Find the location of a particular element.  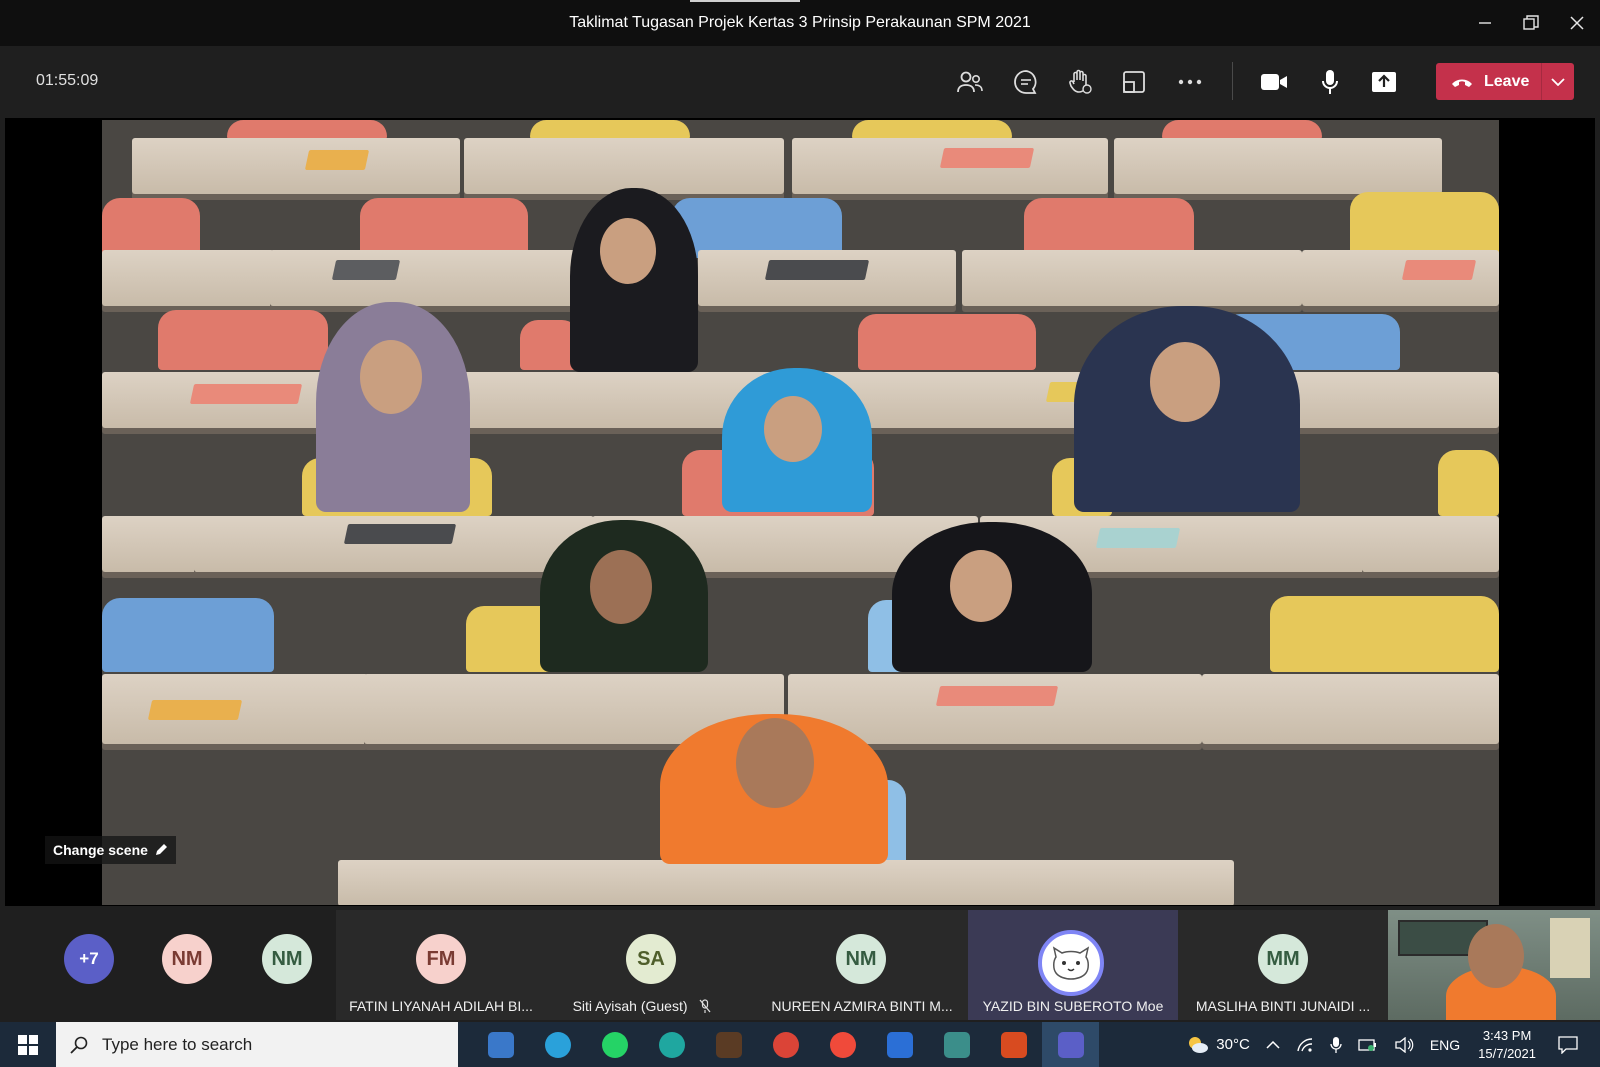

participant-avatar: MM is located at coordinates (1283, 959).